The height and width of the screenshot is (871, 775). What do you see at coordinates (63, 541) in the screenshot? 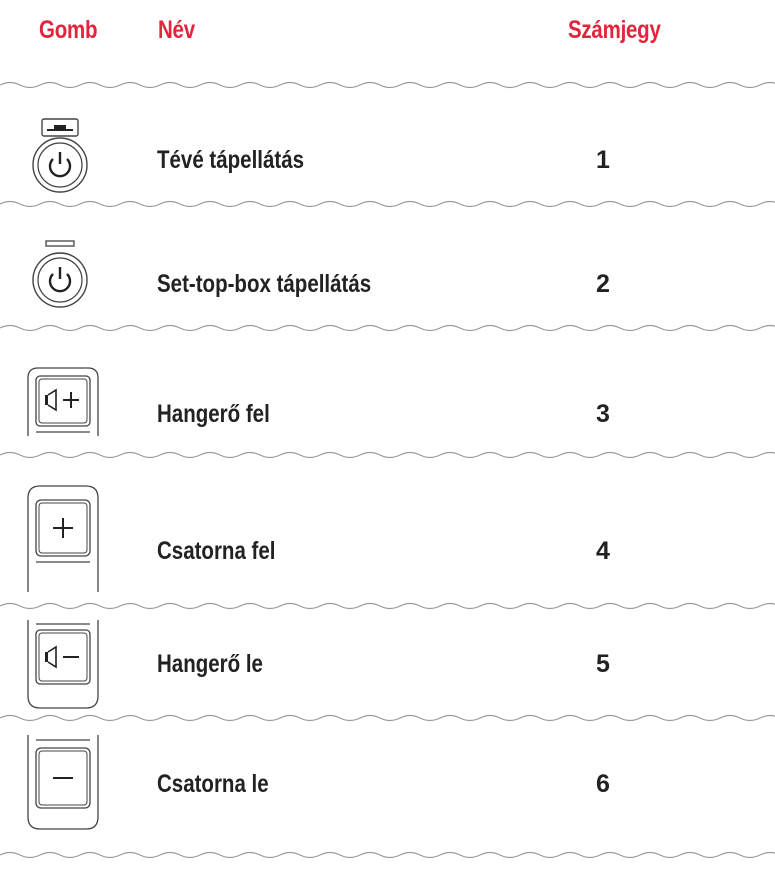
I see `channel-up-icon` at bounding box center [63, 541].